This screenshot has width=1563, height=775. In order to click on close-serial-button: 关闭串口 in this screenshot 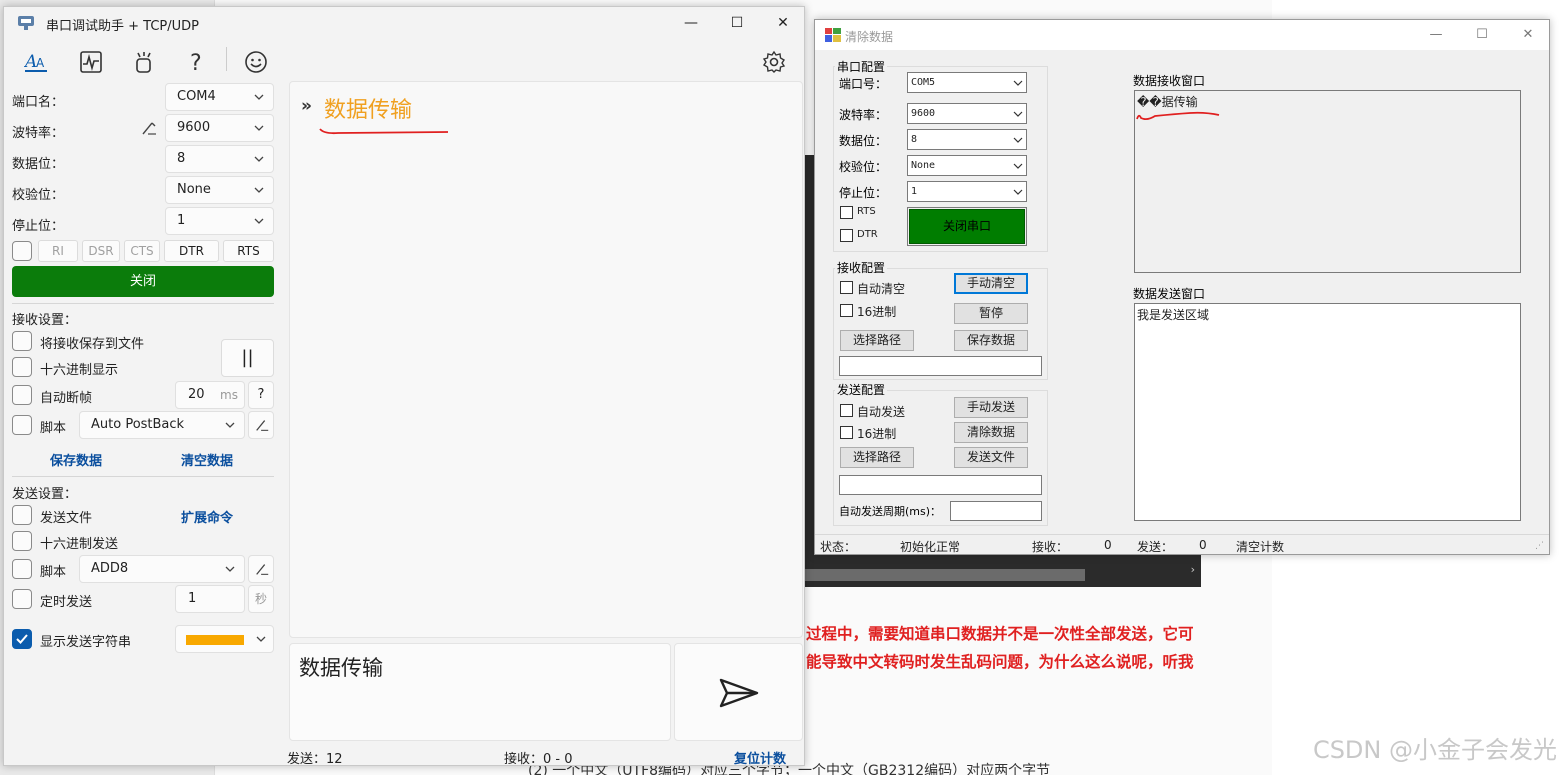, I will do `click(967, 226)`.